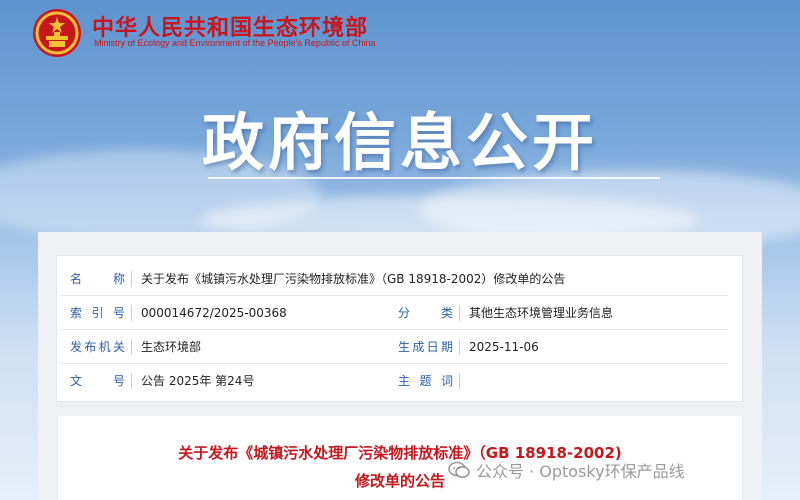 Image resolution: width=800 pixels, height=500 pixels. I want to click on meta-value-index: 000014672/2025-00368, so click(214, 313).